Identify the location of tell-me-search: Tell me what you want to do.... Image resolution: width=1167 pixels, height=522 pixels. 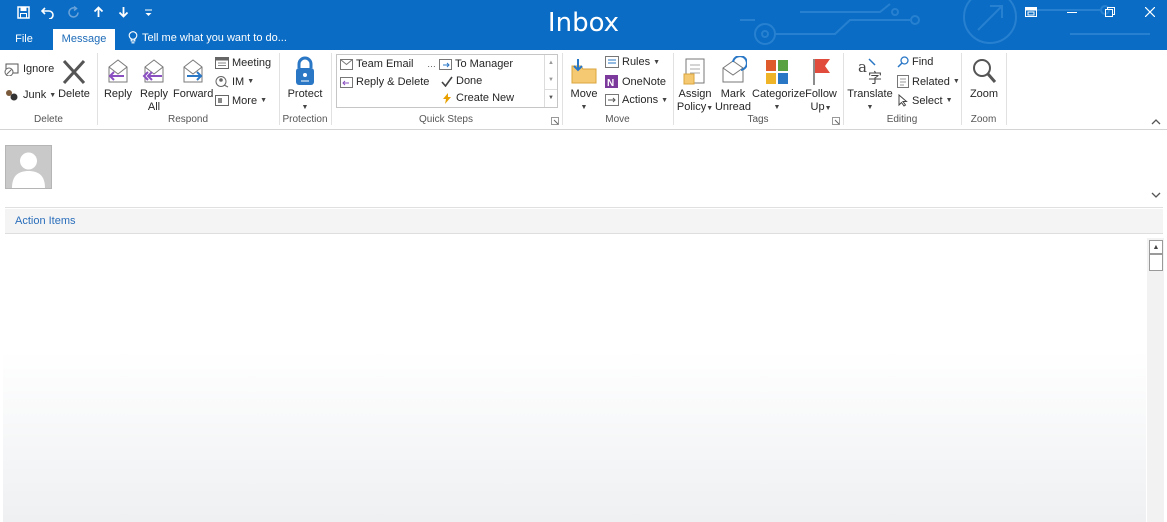
(207, 37).